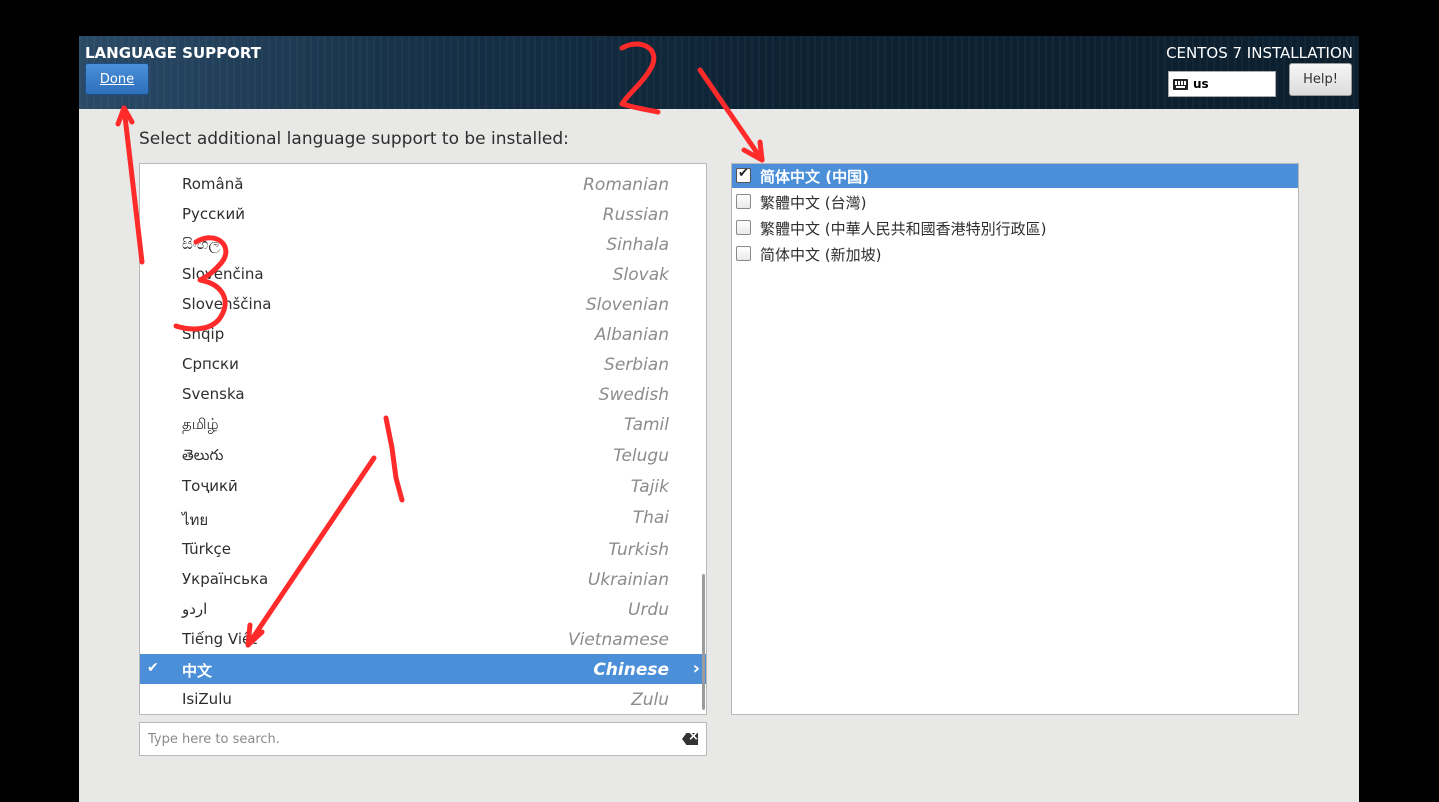 This screenshot has height=802, width=1439. What do you see at coordinates (423, 364) in the screenshot?
I see `language-row: Српски Serbian` at bounding box center [423, 364].